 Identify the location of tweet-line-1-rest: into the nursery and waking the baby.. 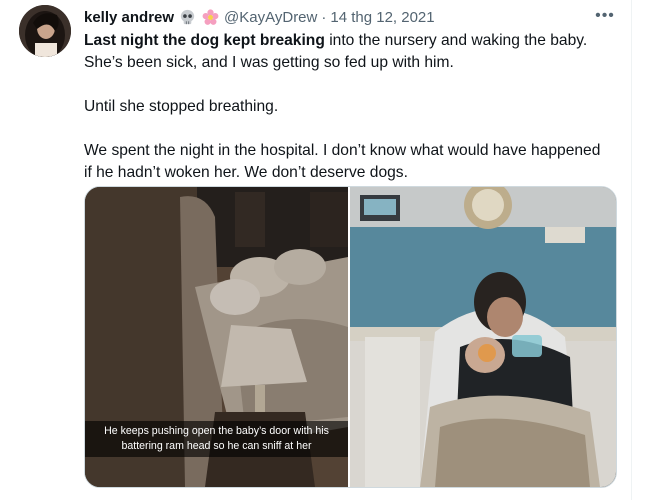
(456, 40).